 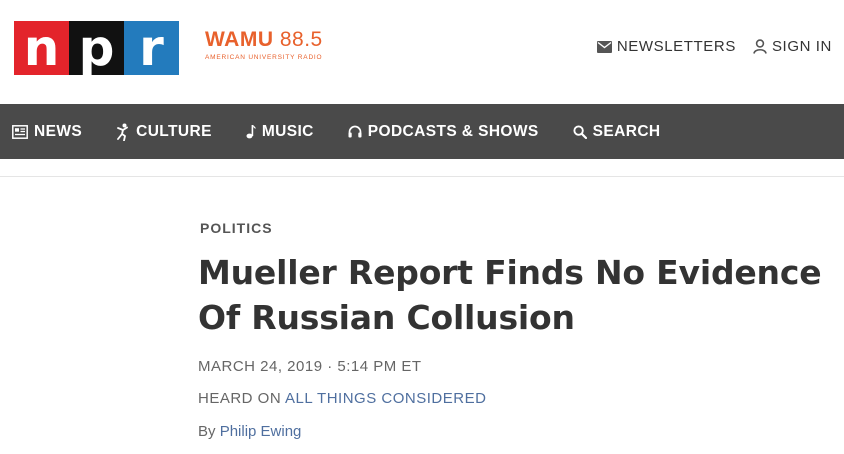 I want to click on nav-item-music: MUSIC, so click(x=280, y=132).